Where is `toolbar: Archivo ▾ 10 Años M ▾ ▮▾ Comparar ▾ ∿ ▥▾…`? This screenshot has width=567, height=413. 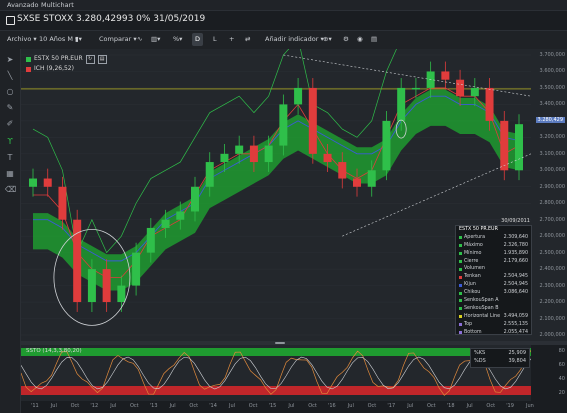
toolbar: Archivo ▾ 10 Años M ▾ ▮▾ Comparar ▾ ∿ ▥▾… is located at coordinates (283, 40).